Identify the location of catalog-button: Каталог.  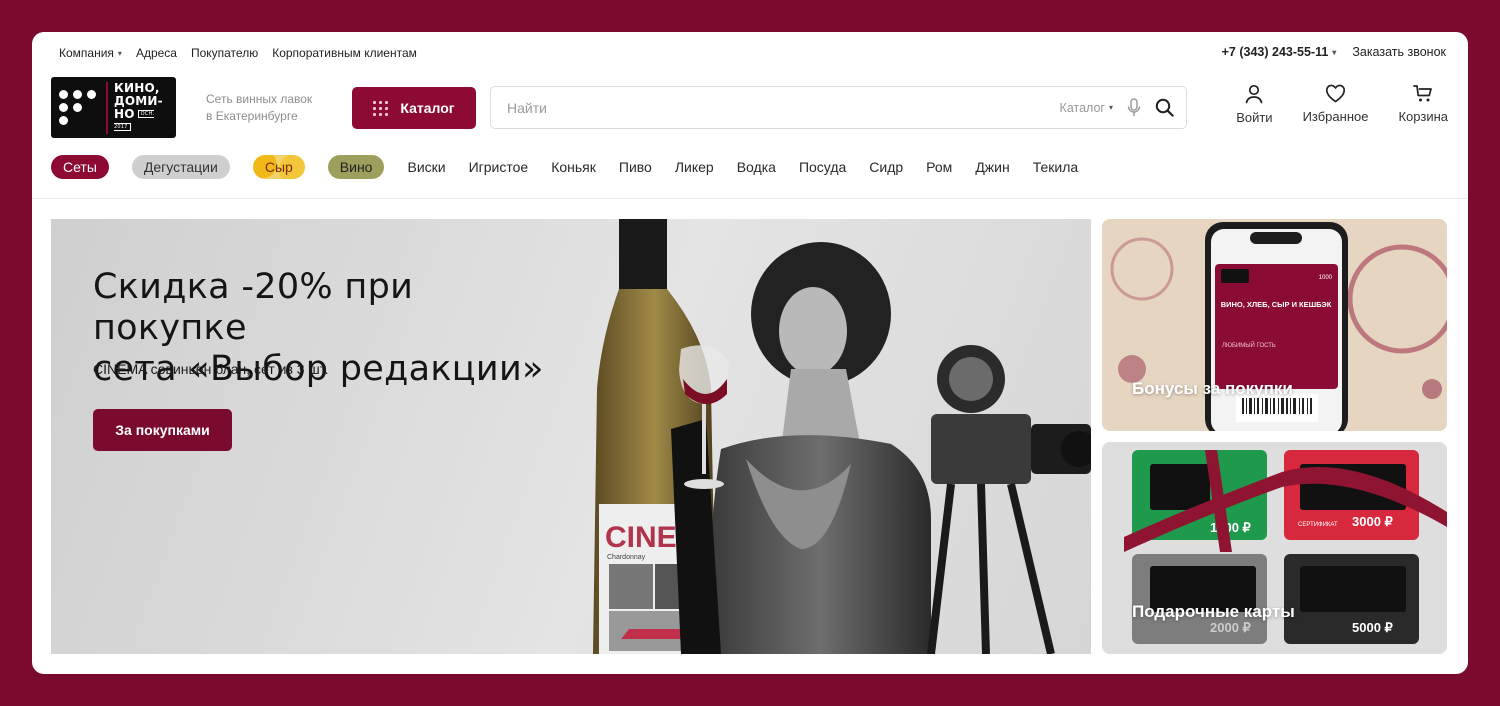
(414, 108).